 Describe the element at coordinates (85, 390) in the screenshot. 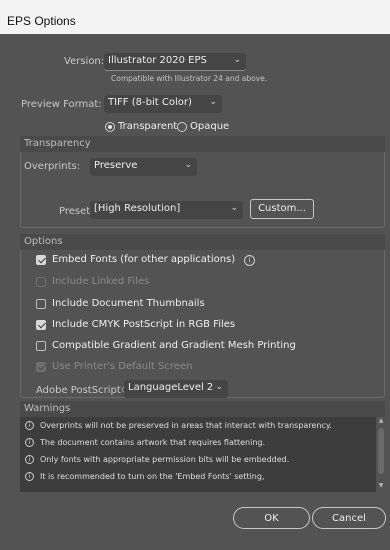

I see `postscript-label: Adobe PostScript®:` at that location.